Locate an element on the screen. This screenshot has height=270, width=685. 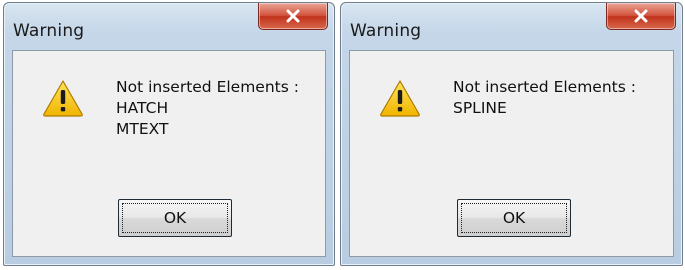
message-line: HATCH is located at coordinates (142, 108).